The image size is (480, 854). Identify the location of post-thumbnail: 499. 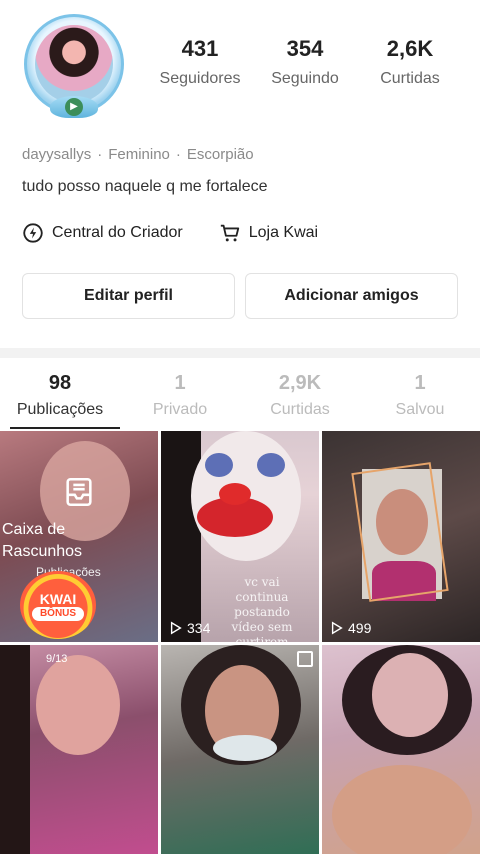
(401, 536).